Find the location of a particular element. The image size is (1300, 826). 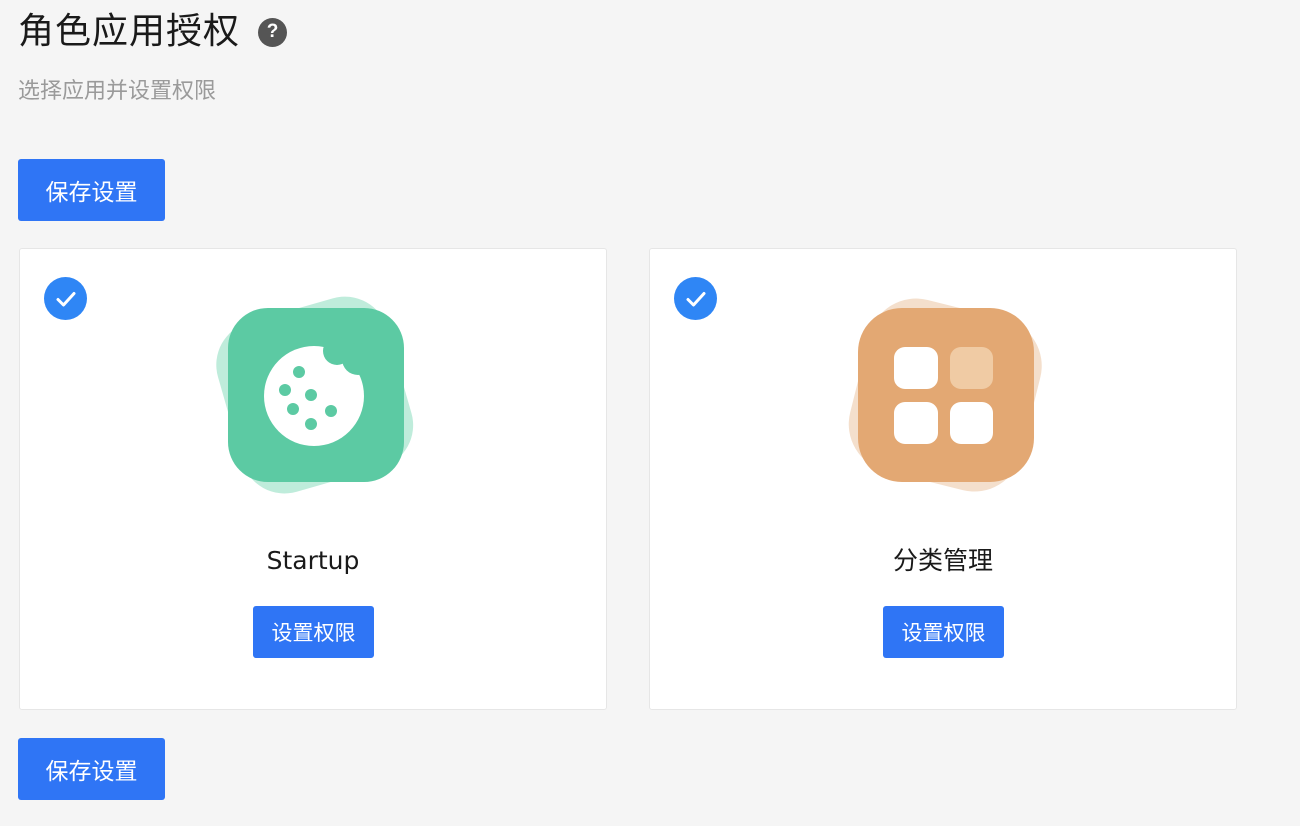

page-title: 角色应用授权 is located at coordinates (129, 31).